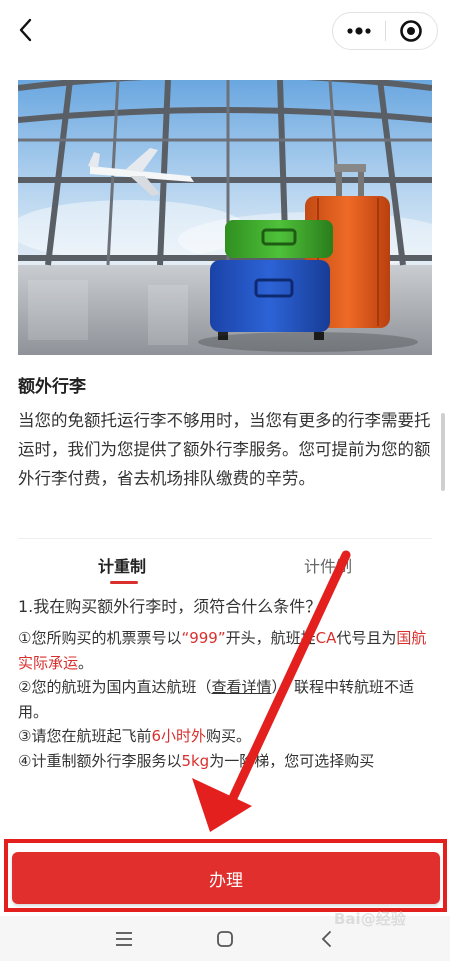 The width and height of the screenshot is (450, 961). I want to click on rule-highlight: “999”, so click(203, 638).